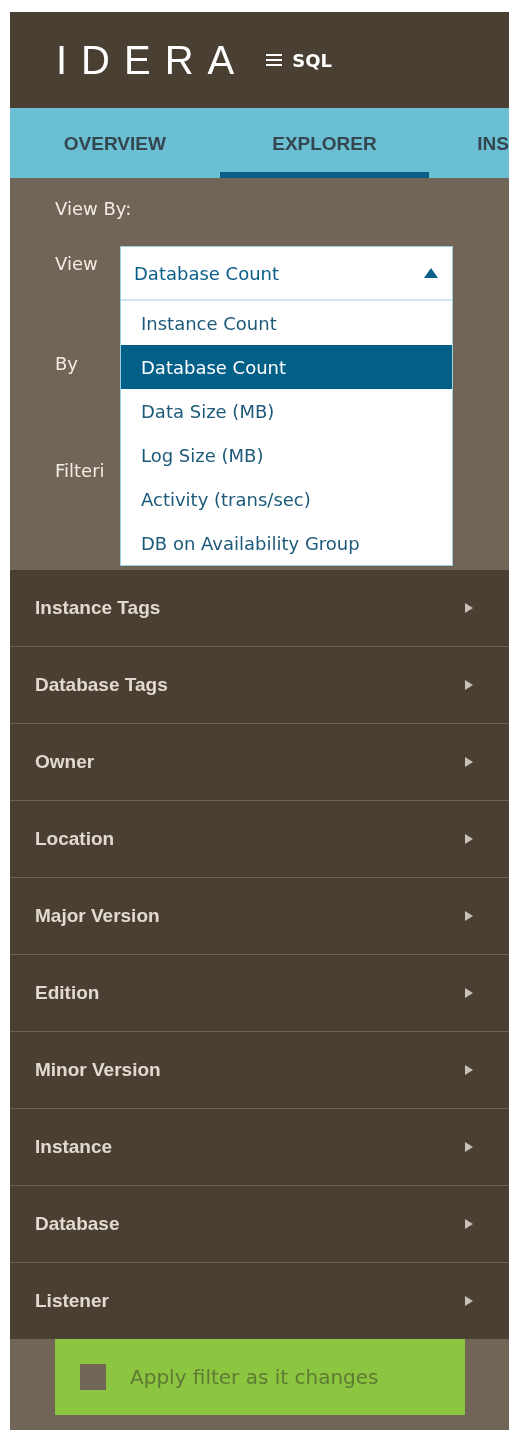 This screenshot has height=1430, width=509. Describe the element at coordinates (259, 1070) in the screenshot. I see `filter-item: Minor Version` at that location.